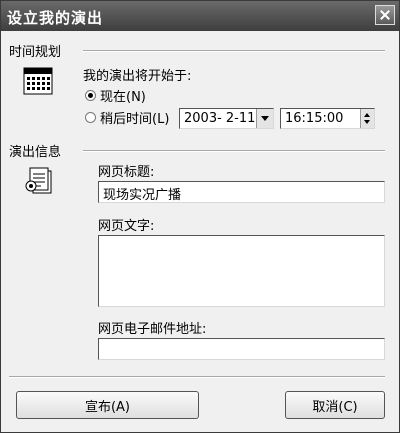 The image size is (400, 433). Describe the element at coordinates (385, 15) in the screenshot. I see `close-icon` at that location.